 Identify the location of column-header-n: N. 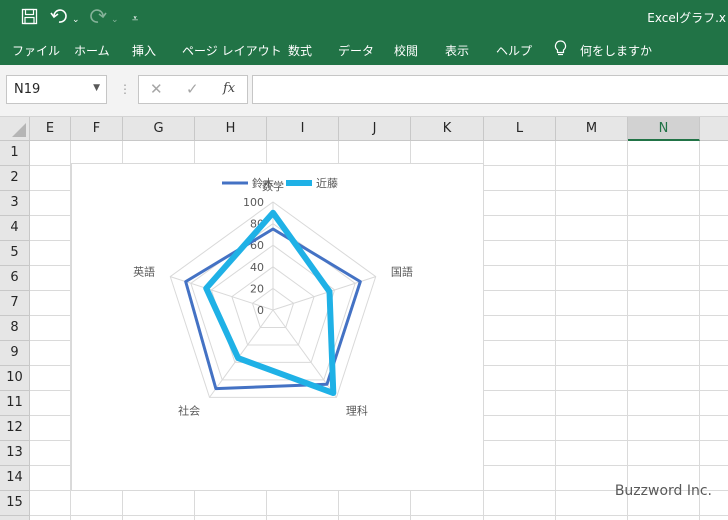
(664, 129).